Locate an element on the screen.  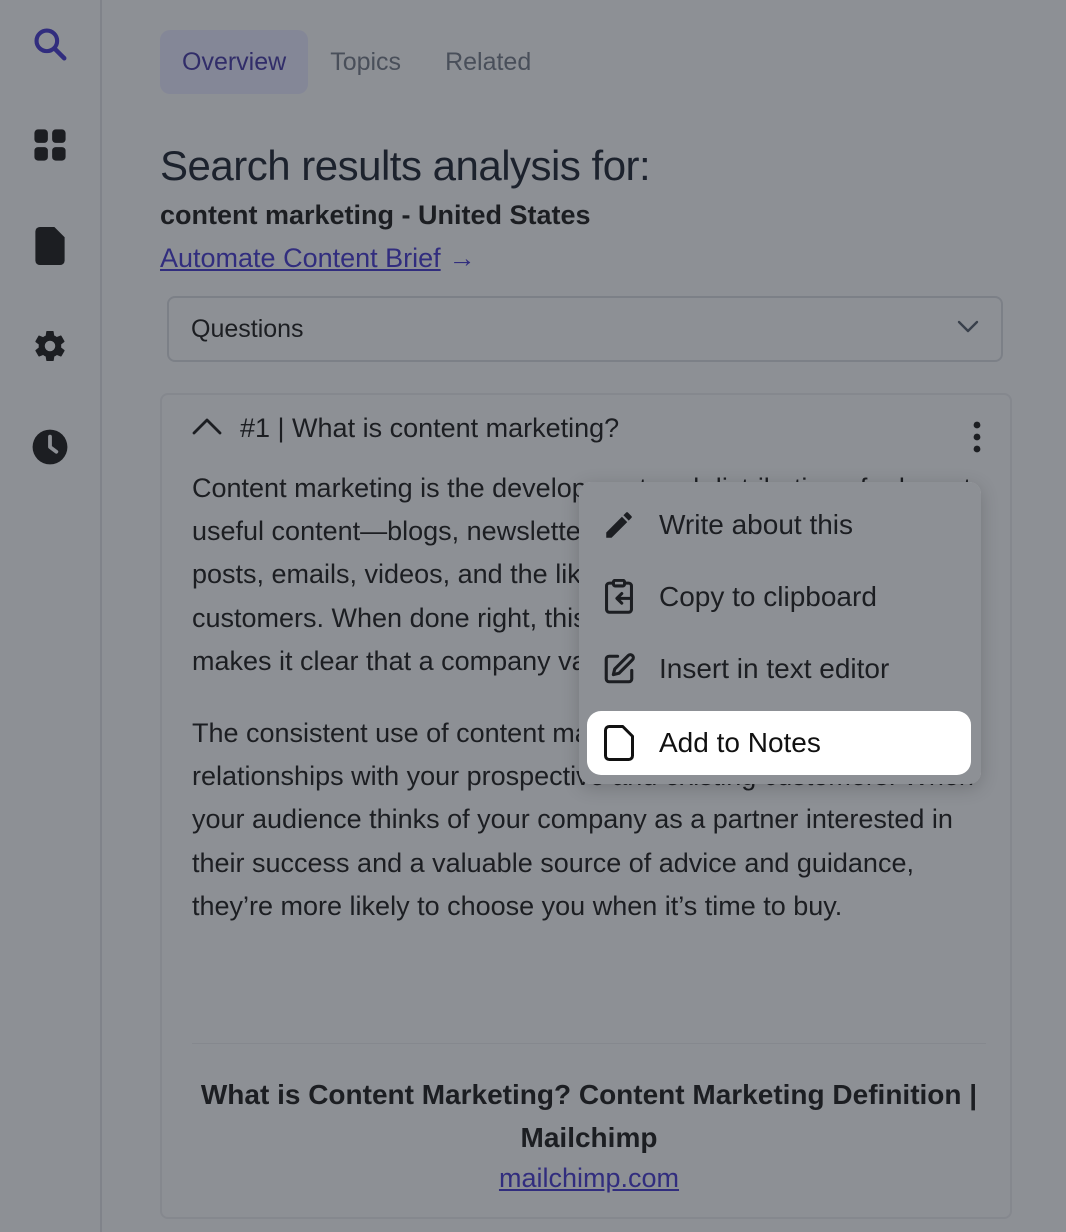
menu-item-label: Insert in text editor is located at coordinates (774, 668).